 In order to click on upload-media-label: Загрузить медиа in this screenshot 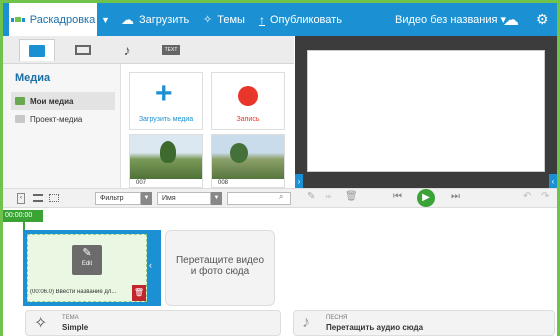, I will do `click(166, 119)`.